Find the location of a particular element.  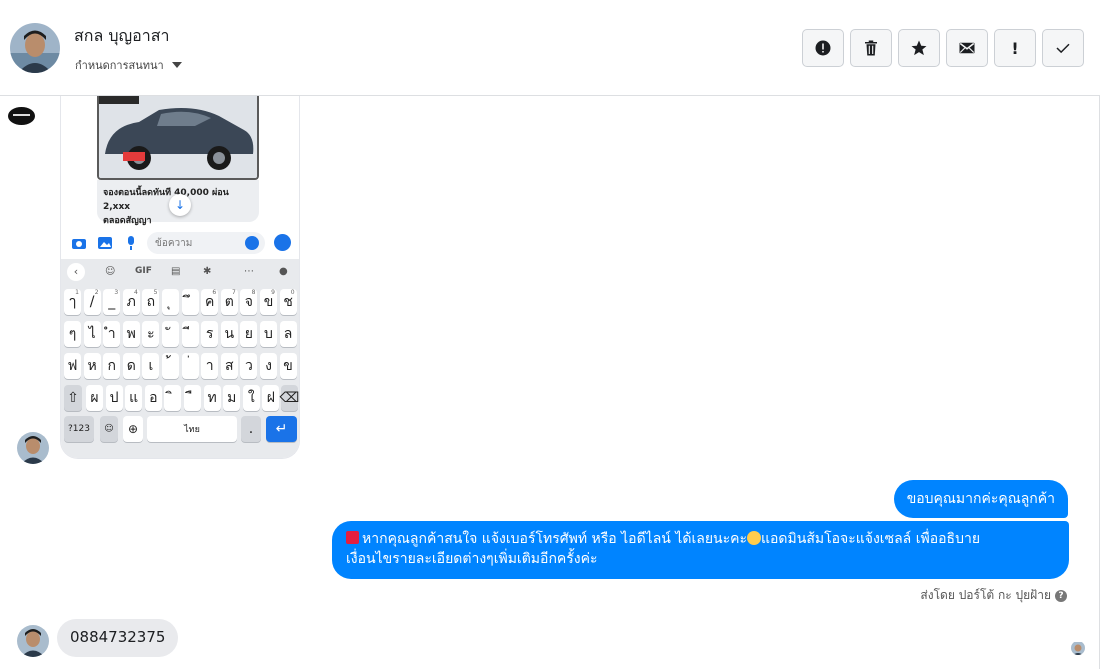

keyboard-key: ั is located at coordinates (170, 334).